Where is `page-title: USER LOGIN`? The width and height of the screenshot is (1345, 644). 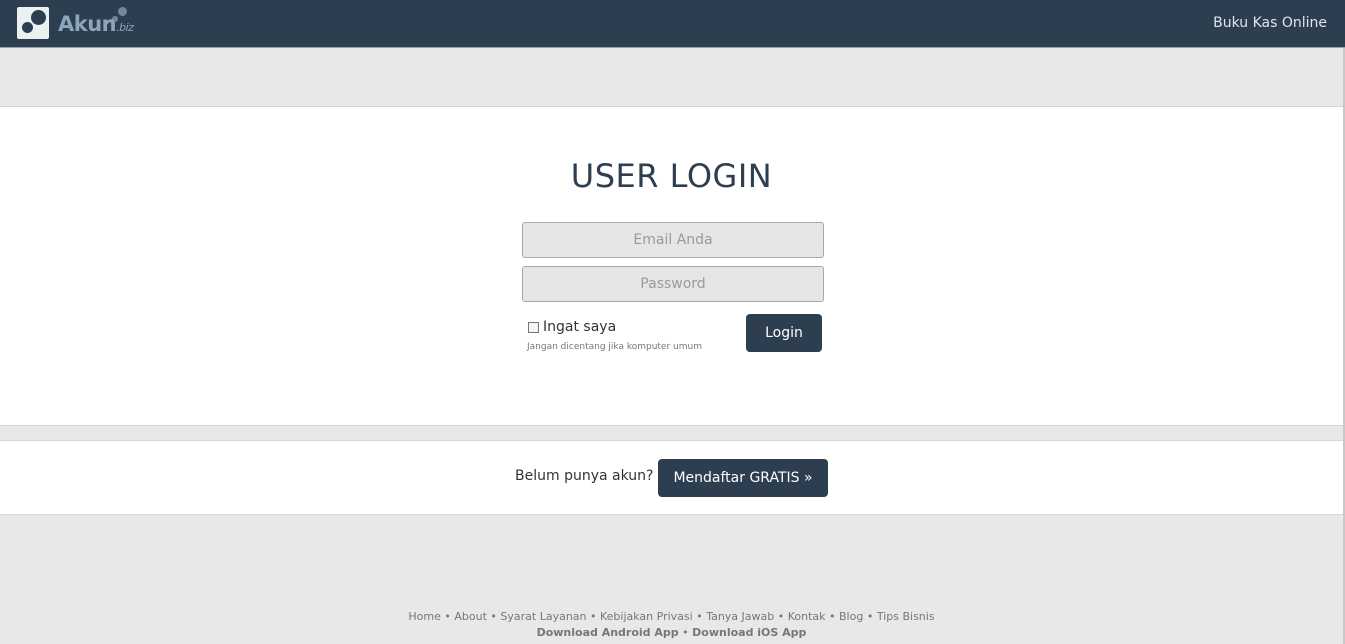
page-title: USER LOGIN is located at coordinates (671, 176).